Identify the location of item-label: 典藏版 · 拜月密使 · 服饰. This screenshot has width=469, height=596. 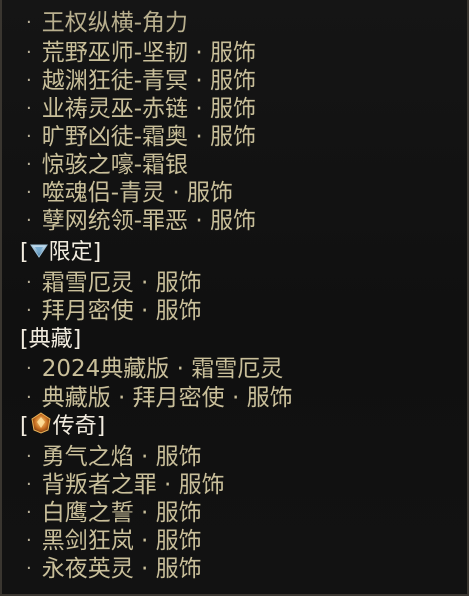
(167, 398).